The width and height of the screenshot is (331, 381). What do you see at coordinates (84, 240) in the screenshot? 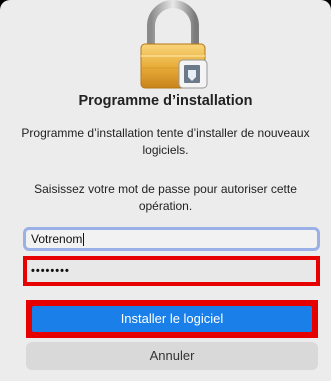
I see `text-caret` at bounding box center [84, 240].